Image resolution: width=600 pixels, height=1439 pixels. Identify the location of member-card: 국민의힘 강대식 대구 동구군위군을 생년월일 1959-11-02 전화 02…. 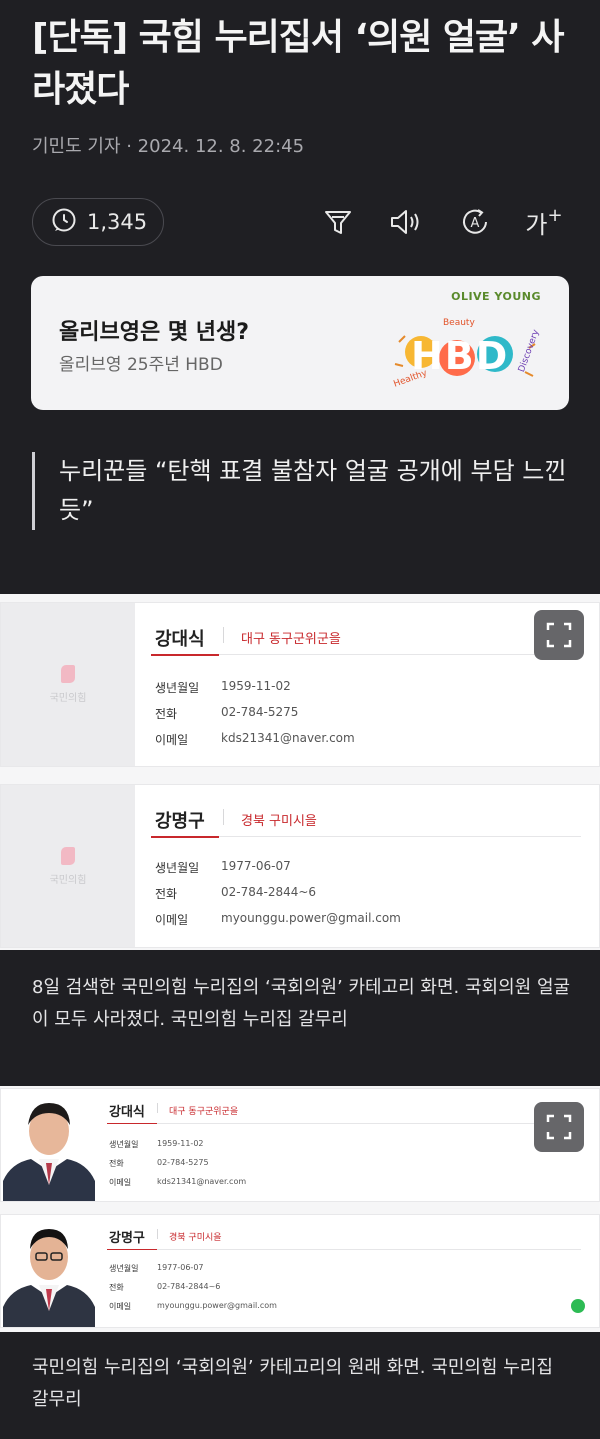
(300, 684).